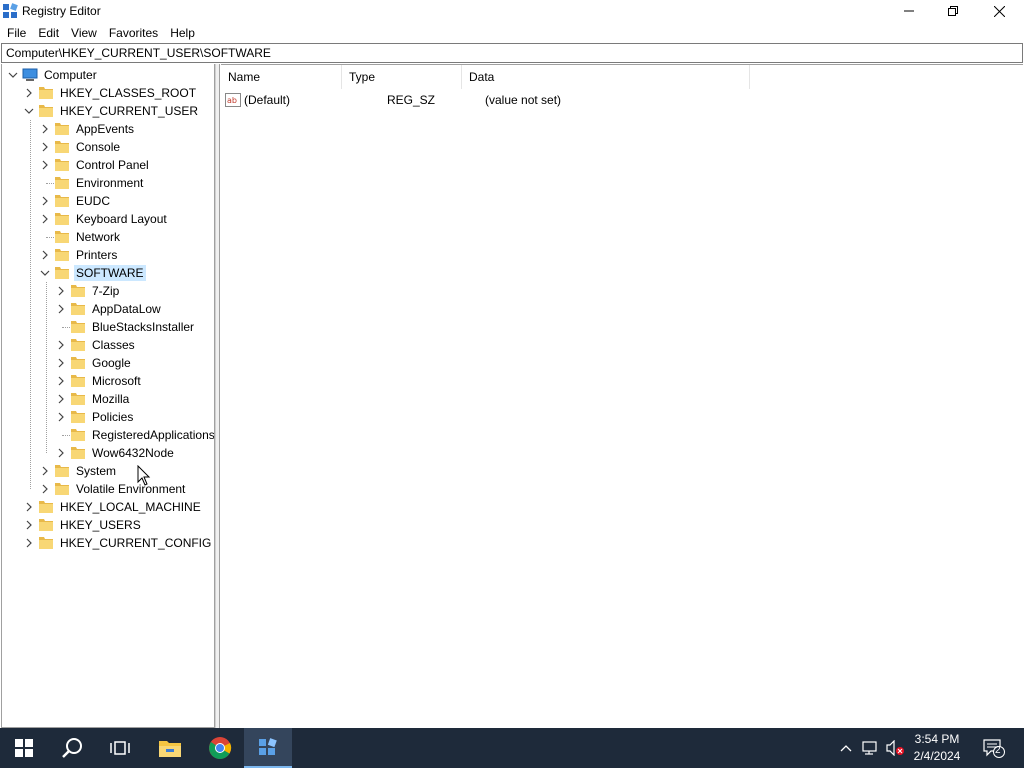 The height and width of the screenshot is (768, 1024). I want to click on tree-node: AppEvents, so click(95, 129).